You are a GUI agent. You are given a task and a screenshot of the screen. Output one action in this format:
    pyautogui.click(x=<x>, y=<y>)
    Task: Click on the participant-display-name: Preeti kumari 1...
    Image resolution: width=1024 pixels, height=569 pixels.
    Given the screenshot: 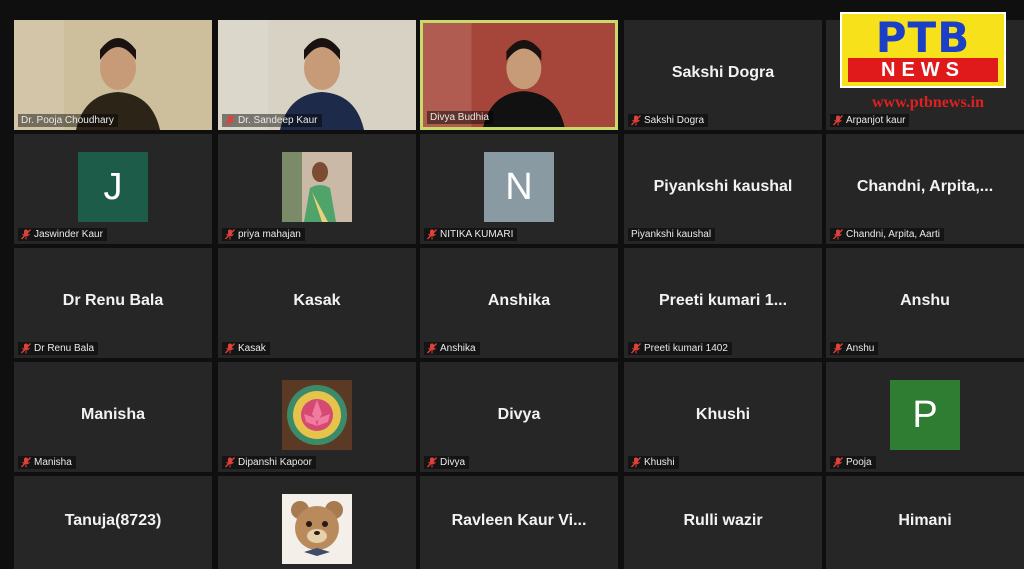 What is the action you would take?
    pyautogui.click(x=723, y=301)
    